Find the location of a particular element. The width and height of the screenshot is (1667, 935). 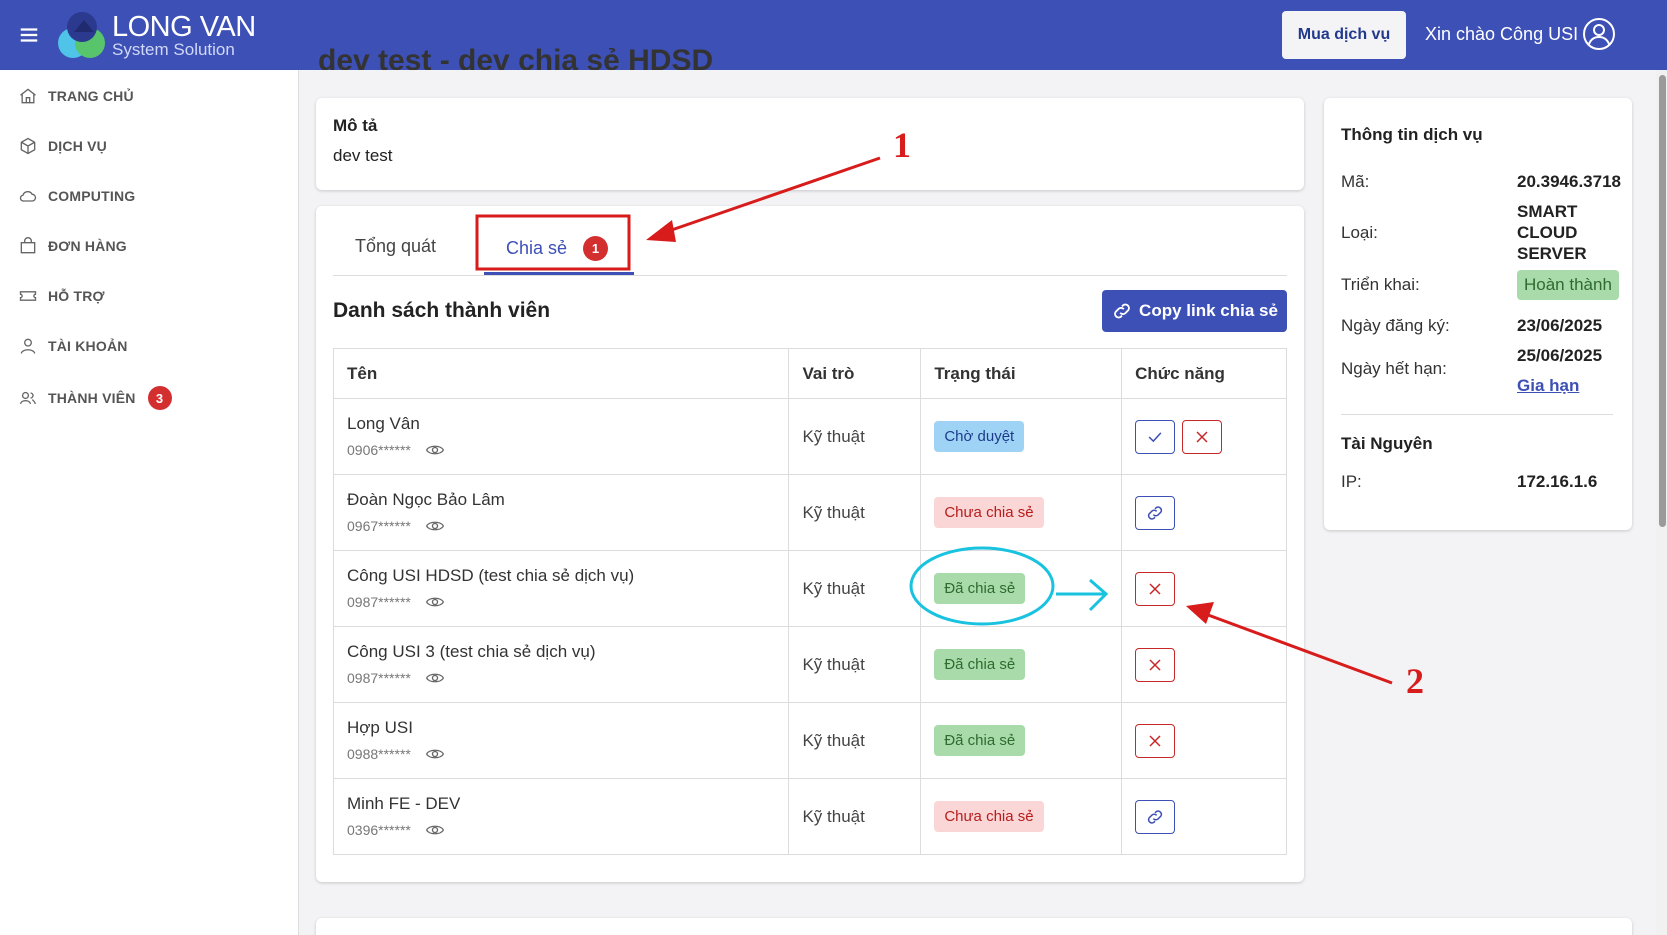

tab-share: Chia sẻ 1 is located at coordinates (557, 248).